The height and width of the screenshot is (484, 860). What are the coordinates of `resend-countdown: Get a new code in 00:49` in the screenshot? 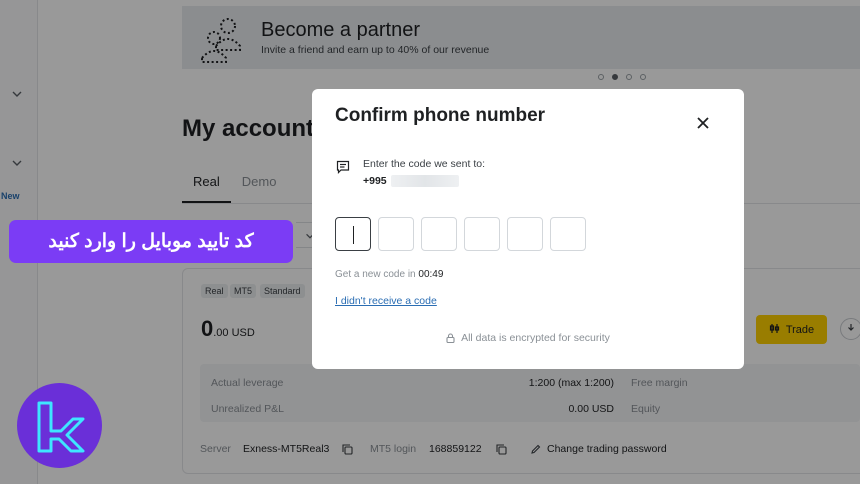 It's located at (389, 274).